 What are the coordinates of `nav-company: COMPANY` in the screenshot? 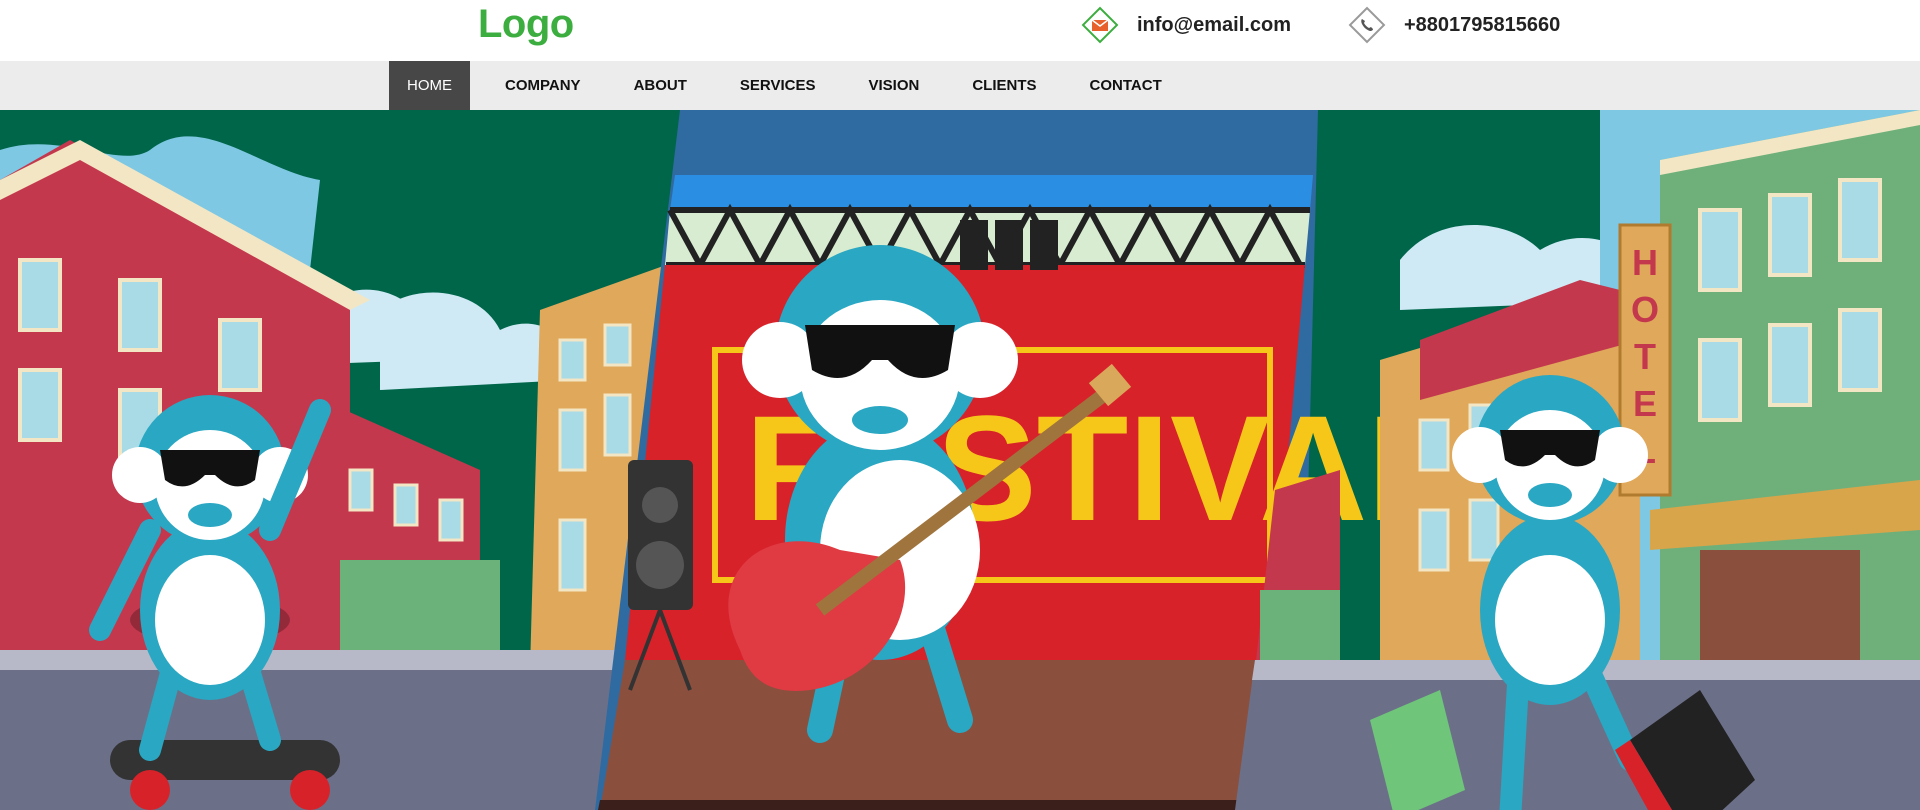 It's located at (543, 85).